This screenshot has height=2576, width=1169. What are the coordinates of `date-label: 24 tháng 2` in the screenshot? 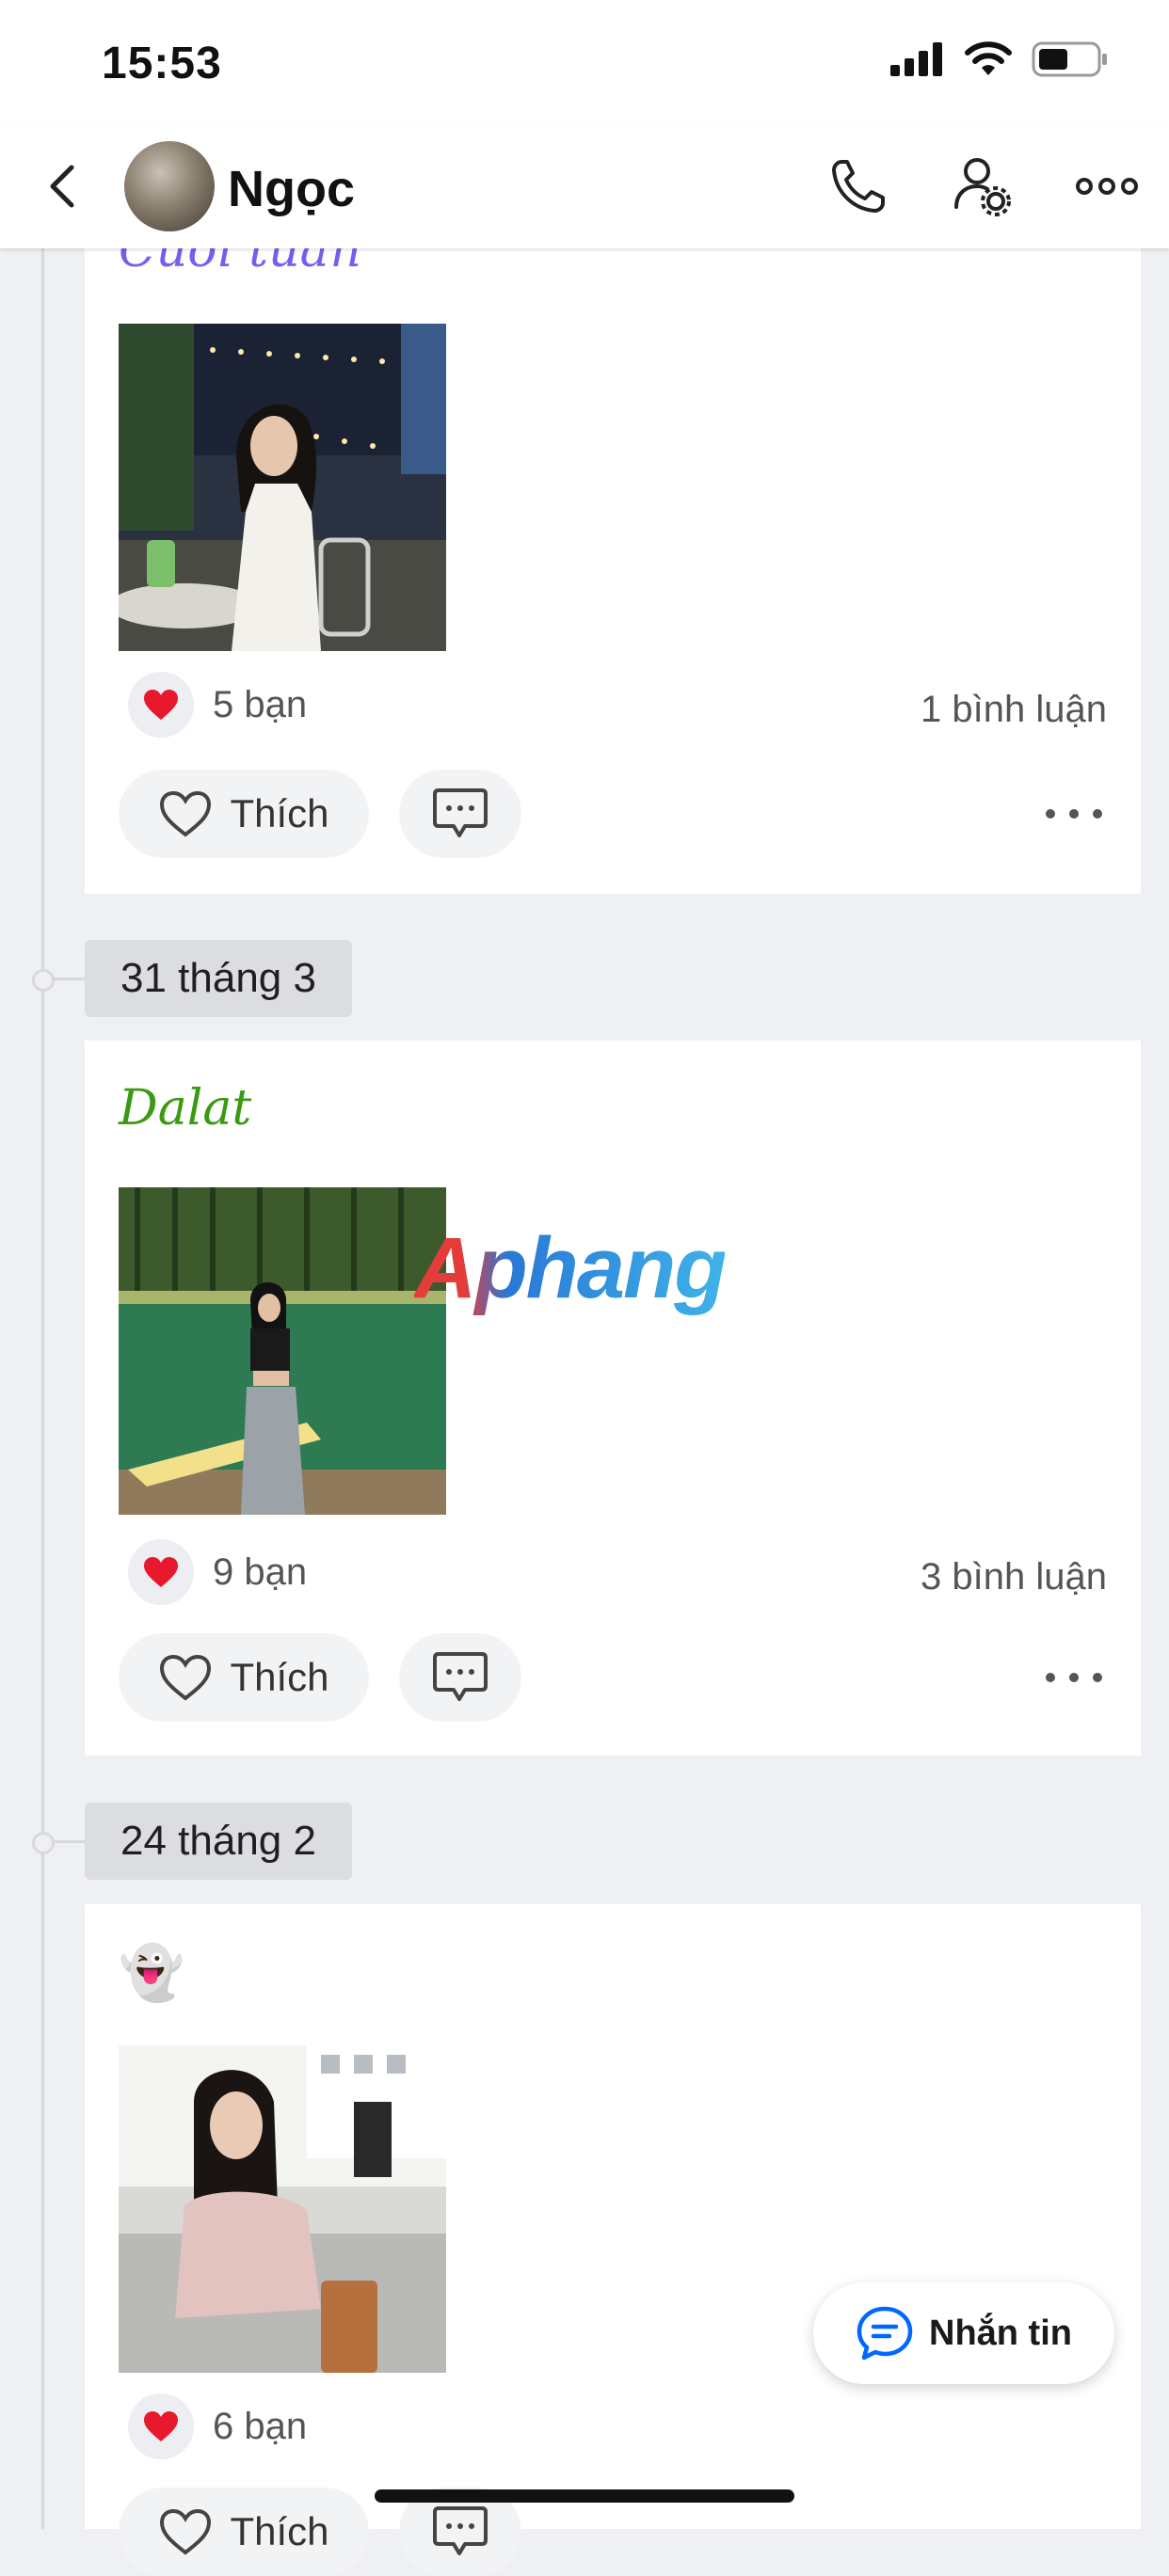 It's located at (218, 1842).